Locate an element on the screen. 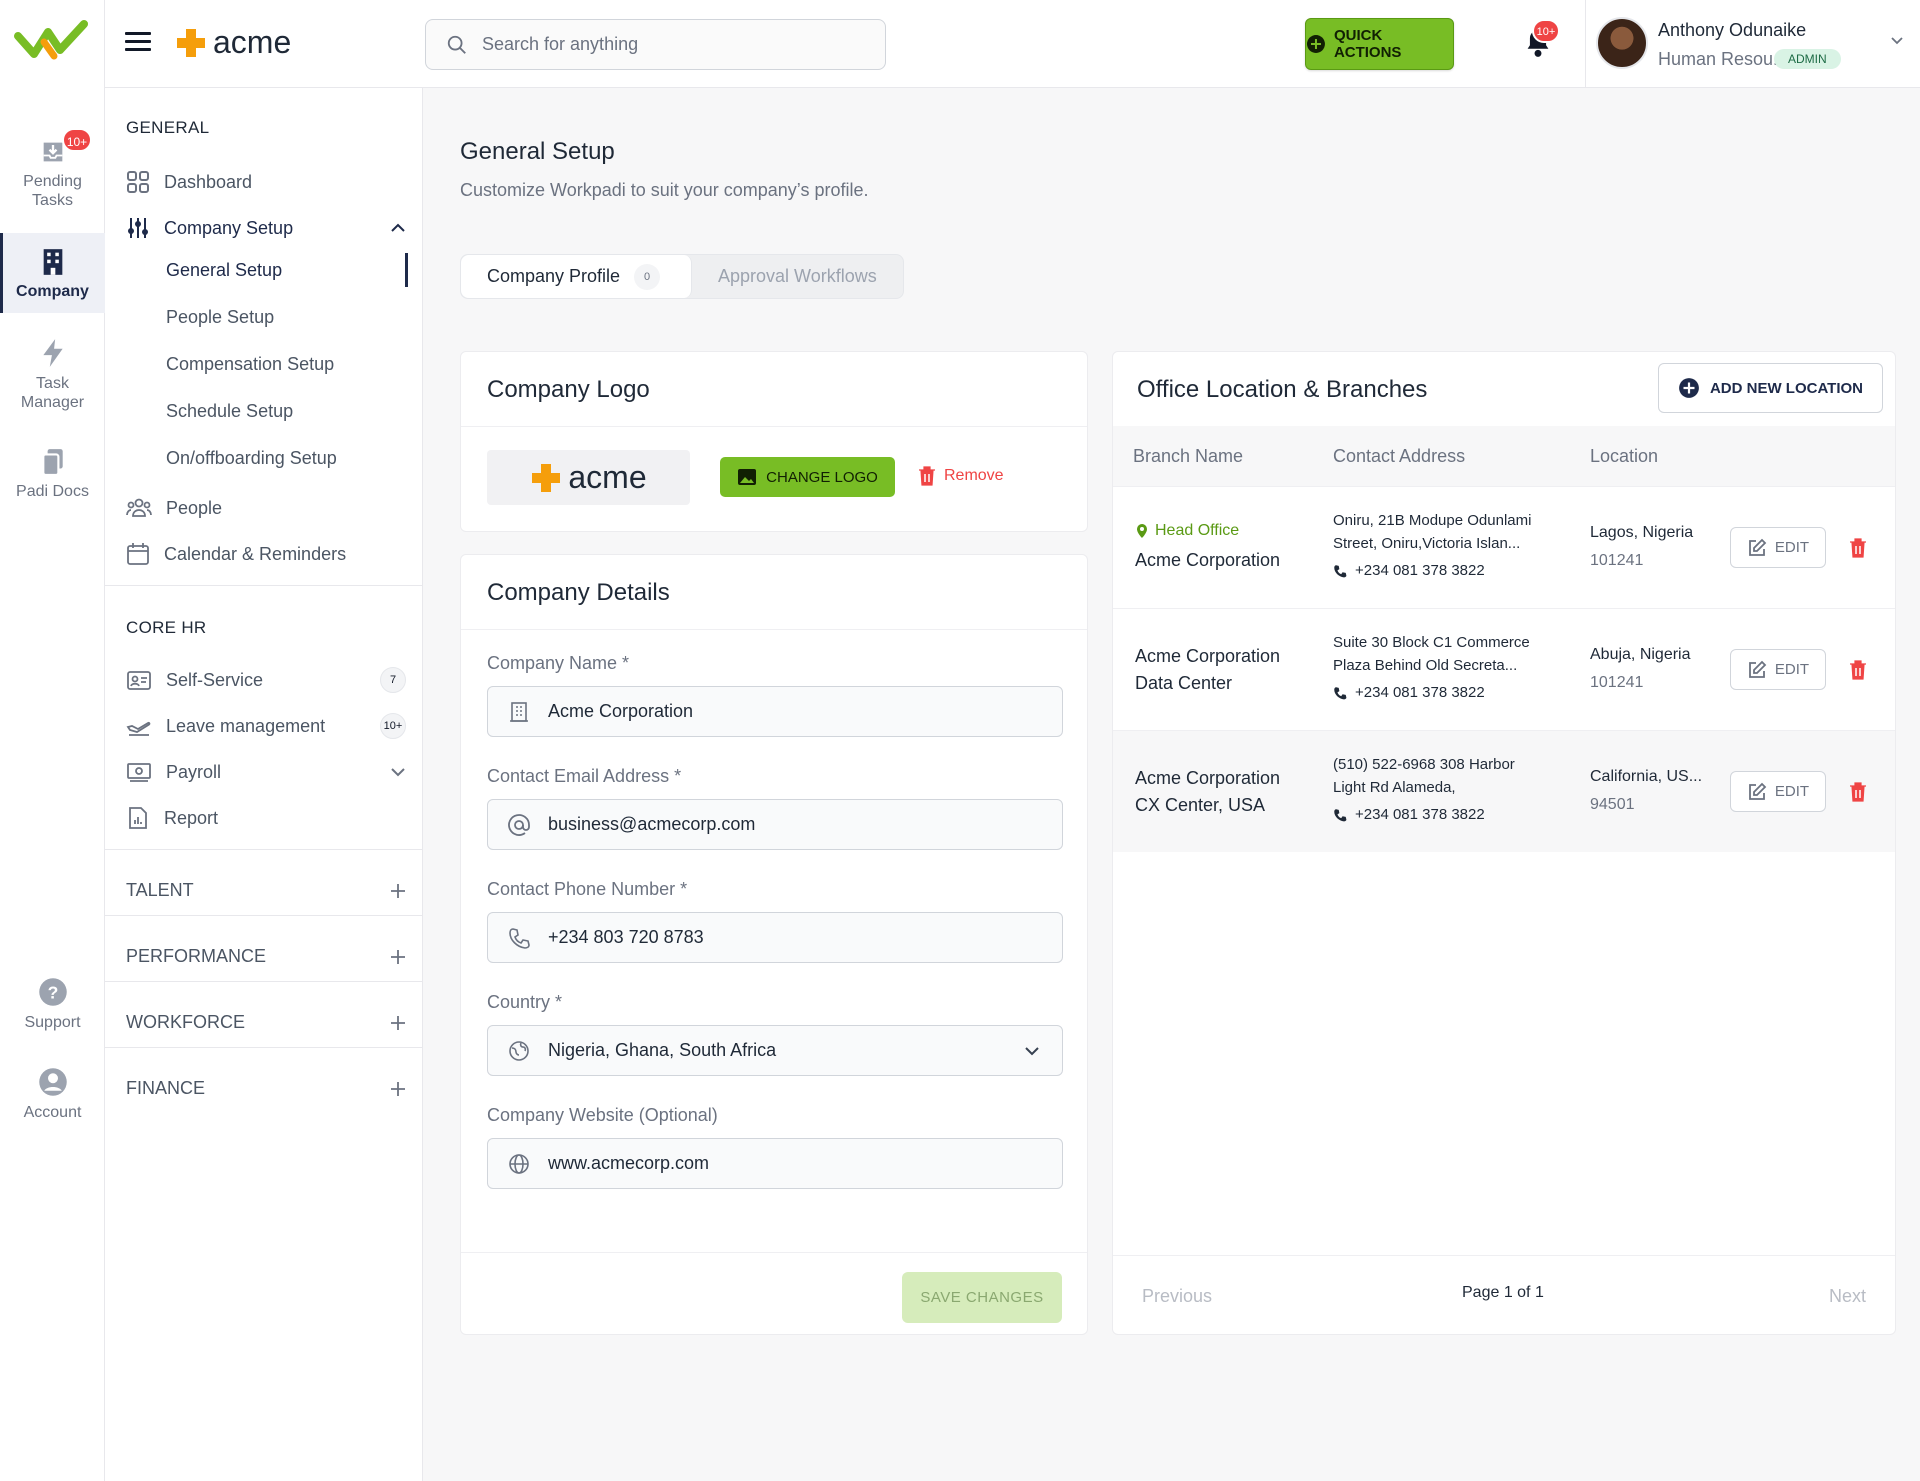 The width and height of the screenshot is (1920, 1481). branch-location: Lagos, Nigeria 101241 is located at coordinates (1641, 547).